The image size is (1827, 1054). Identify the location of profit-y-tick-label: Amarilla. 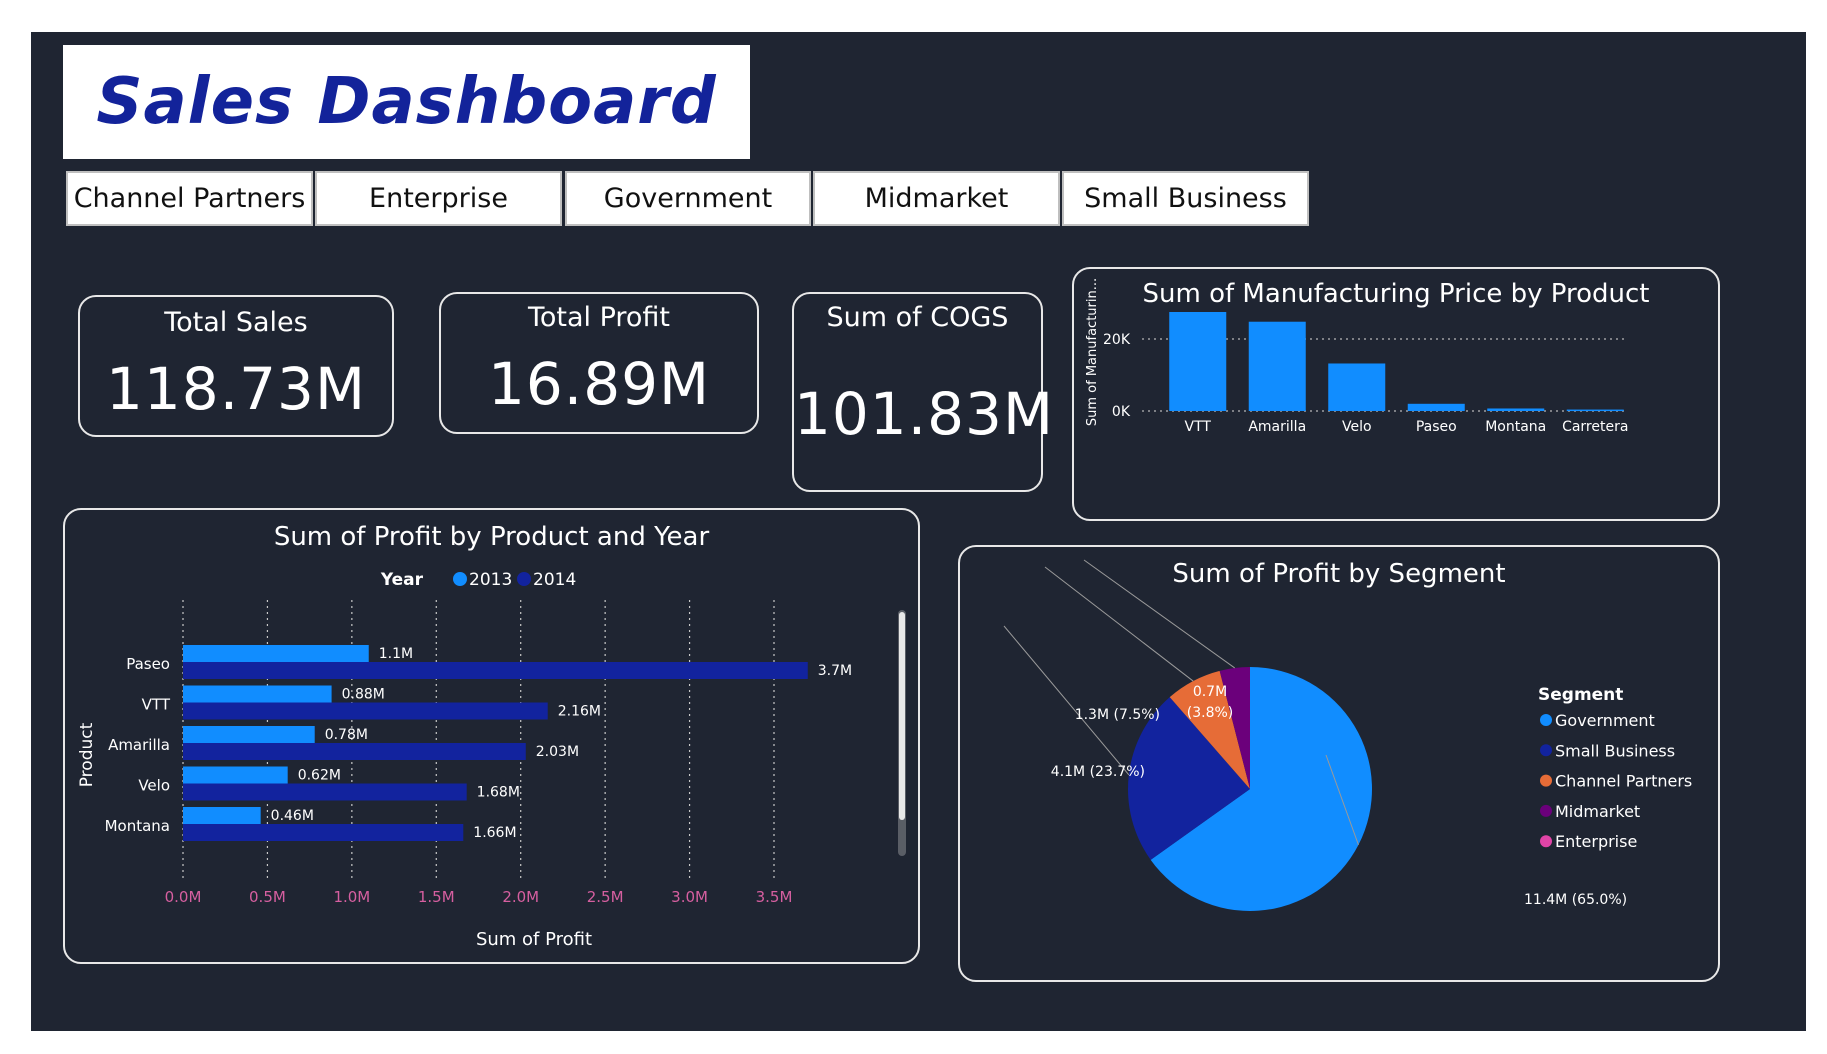
(139, 745).